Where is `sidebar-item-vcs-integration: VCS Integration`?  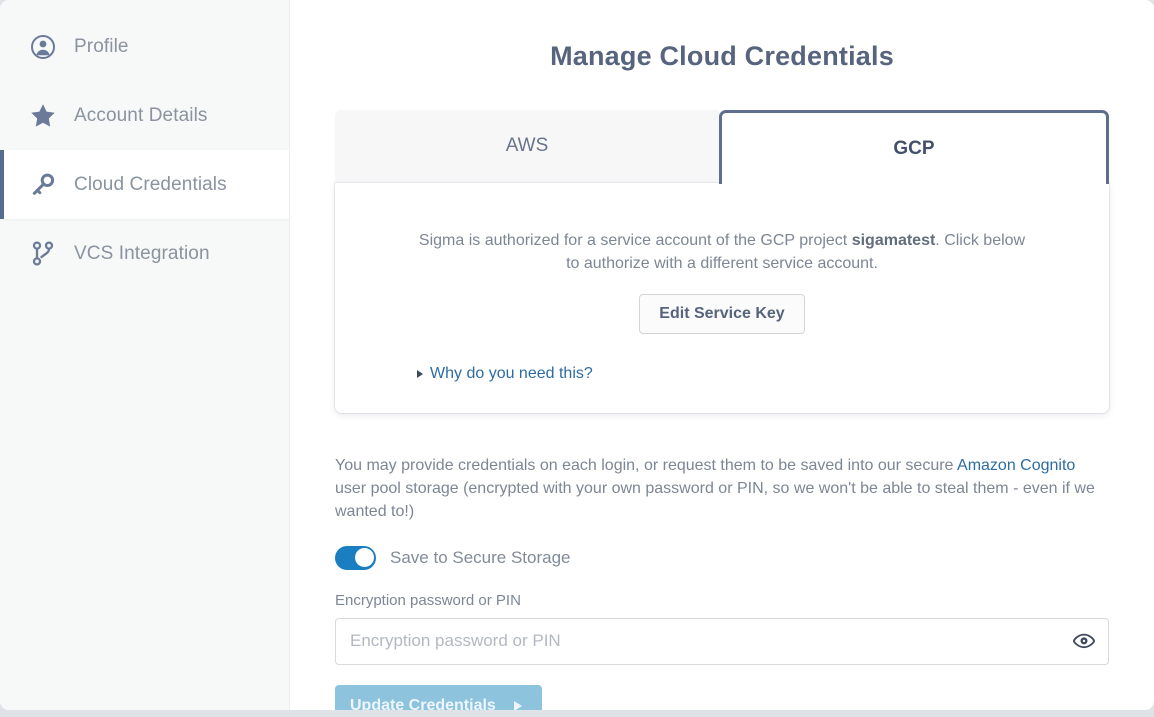 sidebar-item-vcs-integration: VCS Integration is located at coordinates (144, 253).